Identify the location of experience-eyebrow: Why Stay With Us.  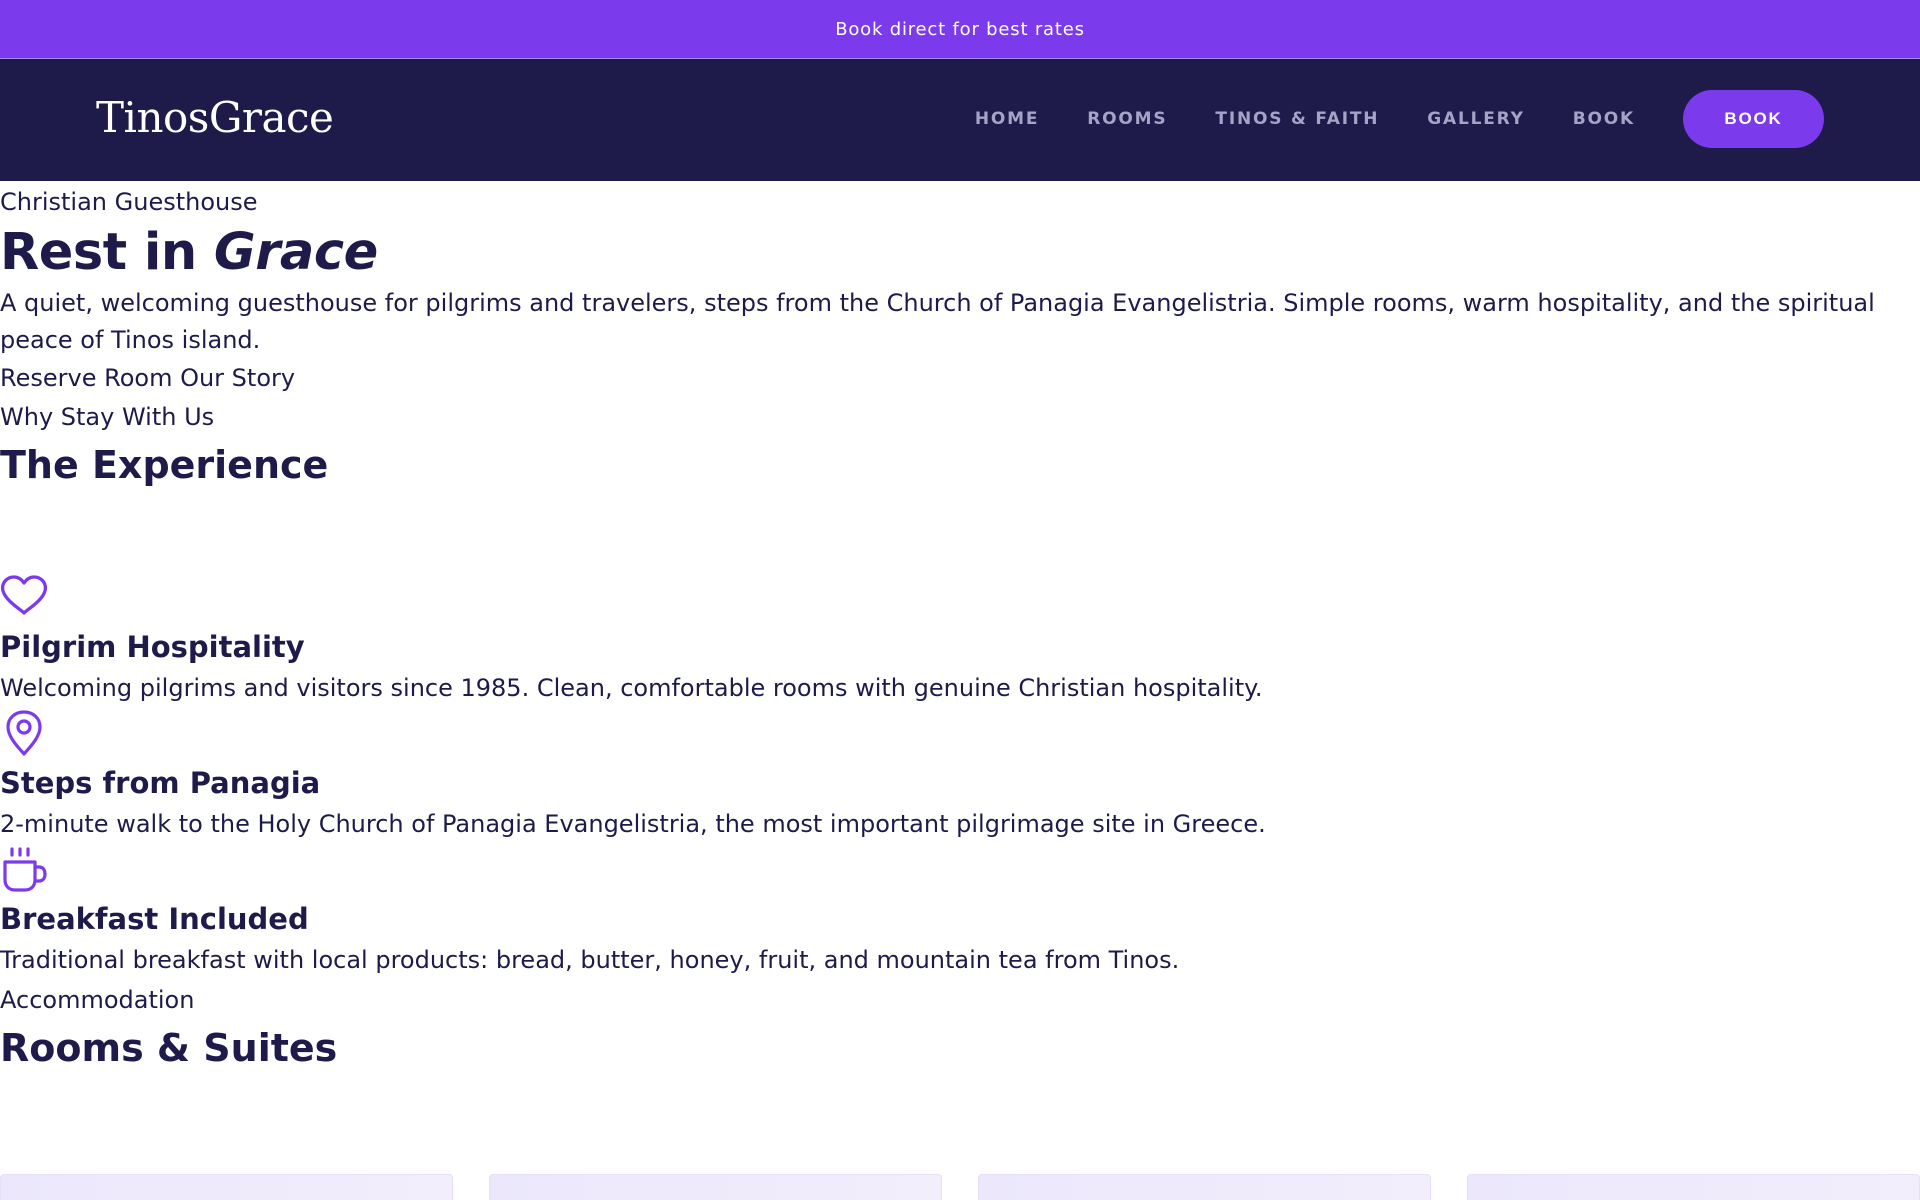
(107, 417).